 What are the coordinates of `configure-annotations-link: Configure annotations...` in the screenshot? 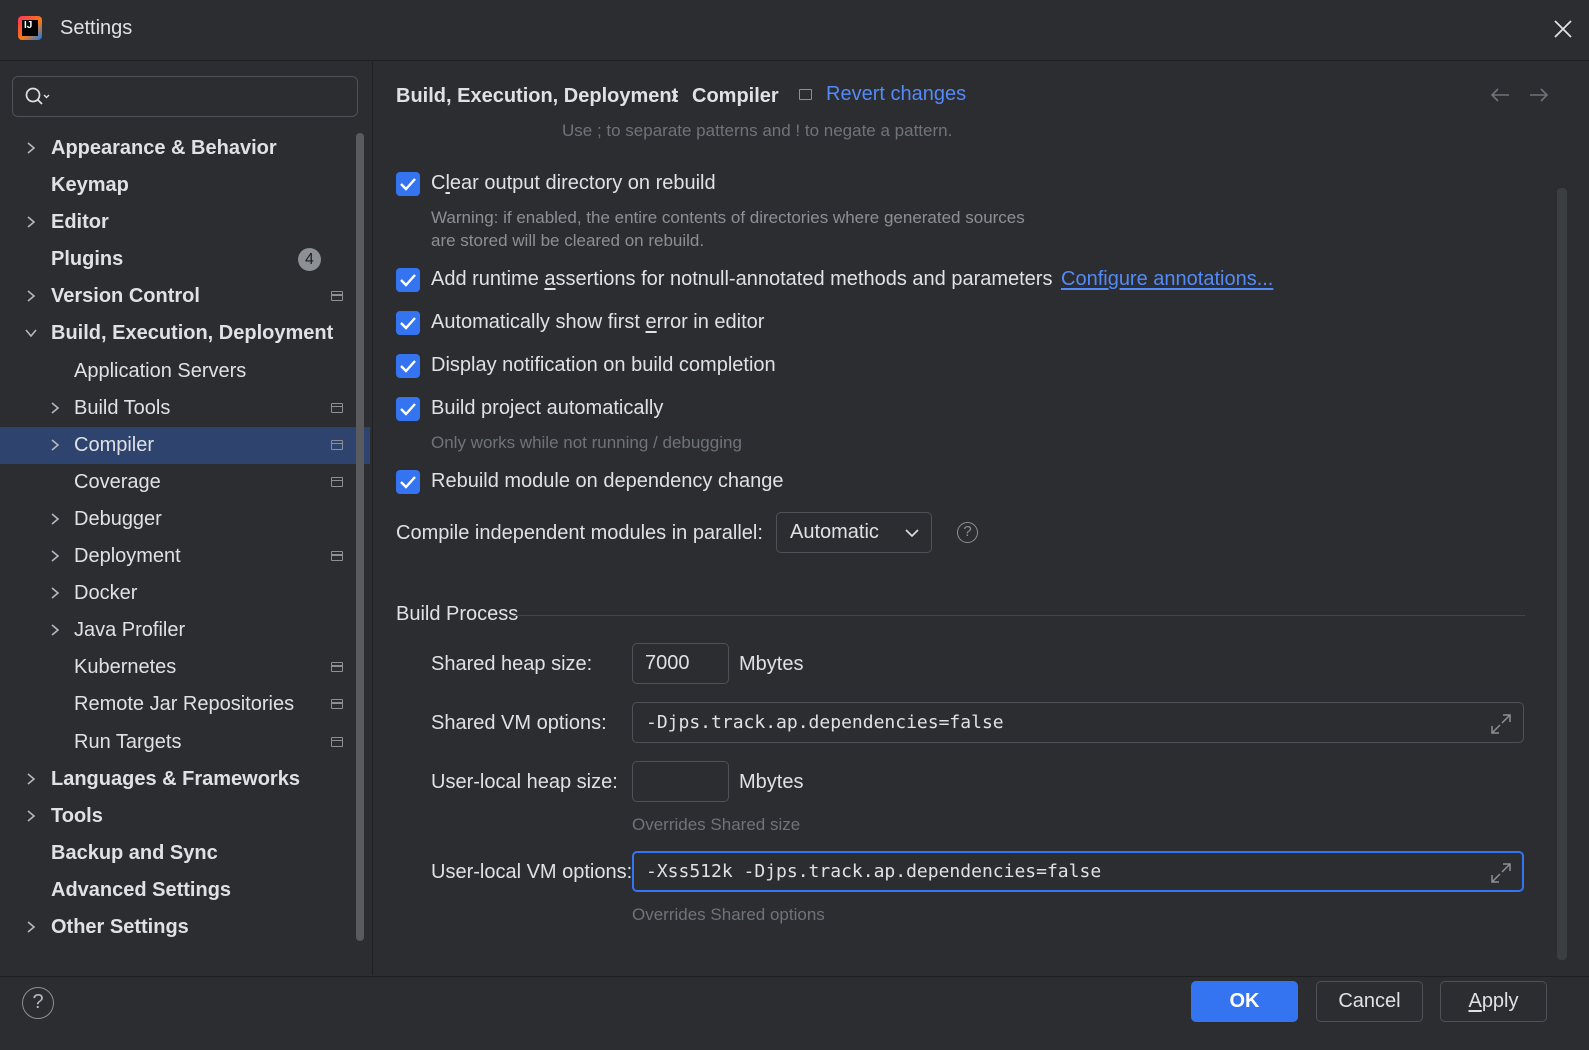 It's located at (1167, 279).